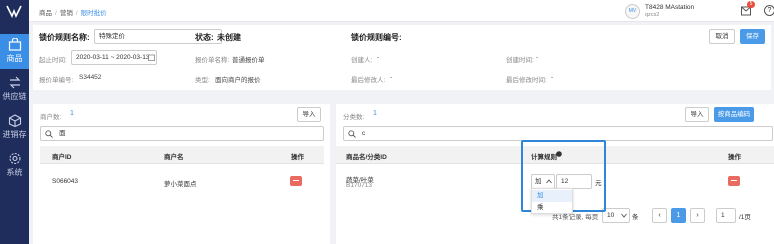 This screenshot has height=244, width=774. What do you see at coordinates (520, 60) in the screenshot?
I see `created-time-label: 创建时间:` at bounding box center [520, 60].